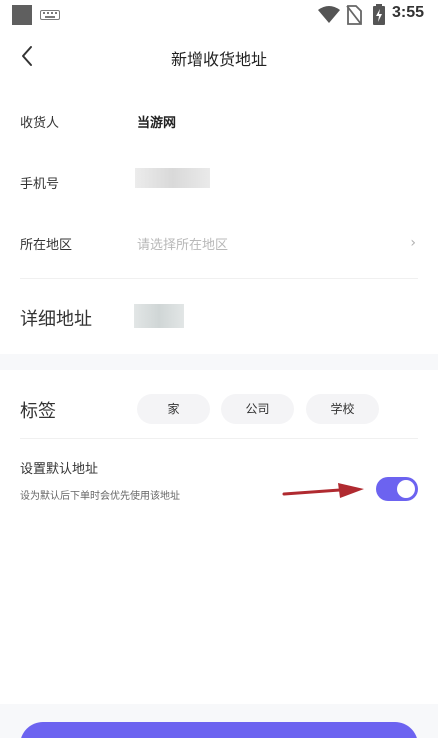 This screenshot has height=738, width=438. What do you see at coordinates (50, 15) in the screenshot?
I see `keyboard-icon` at bounding box center [50, 15].